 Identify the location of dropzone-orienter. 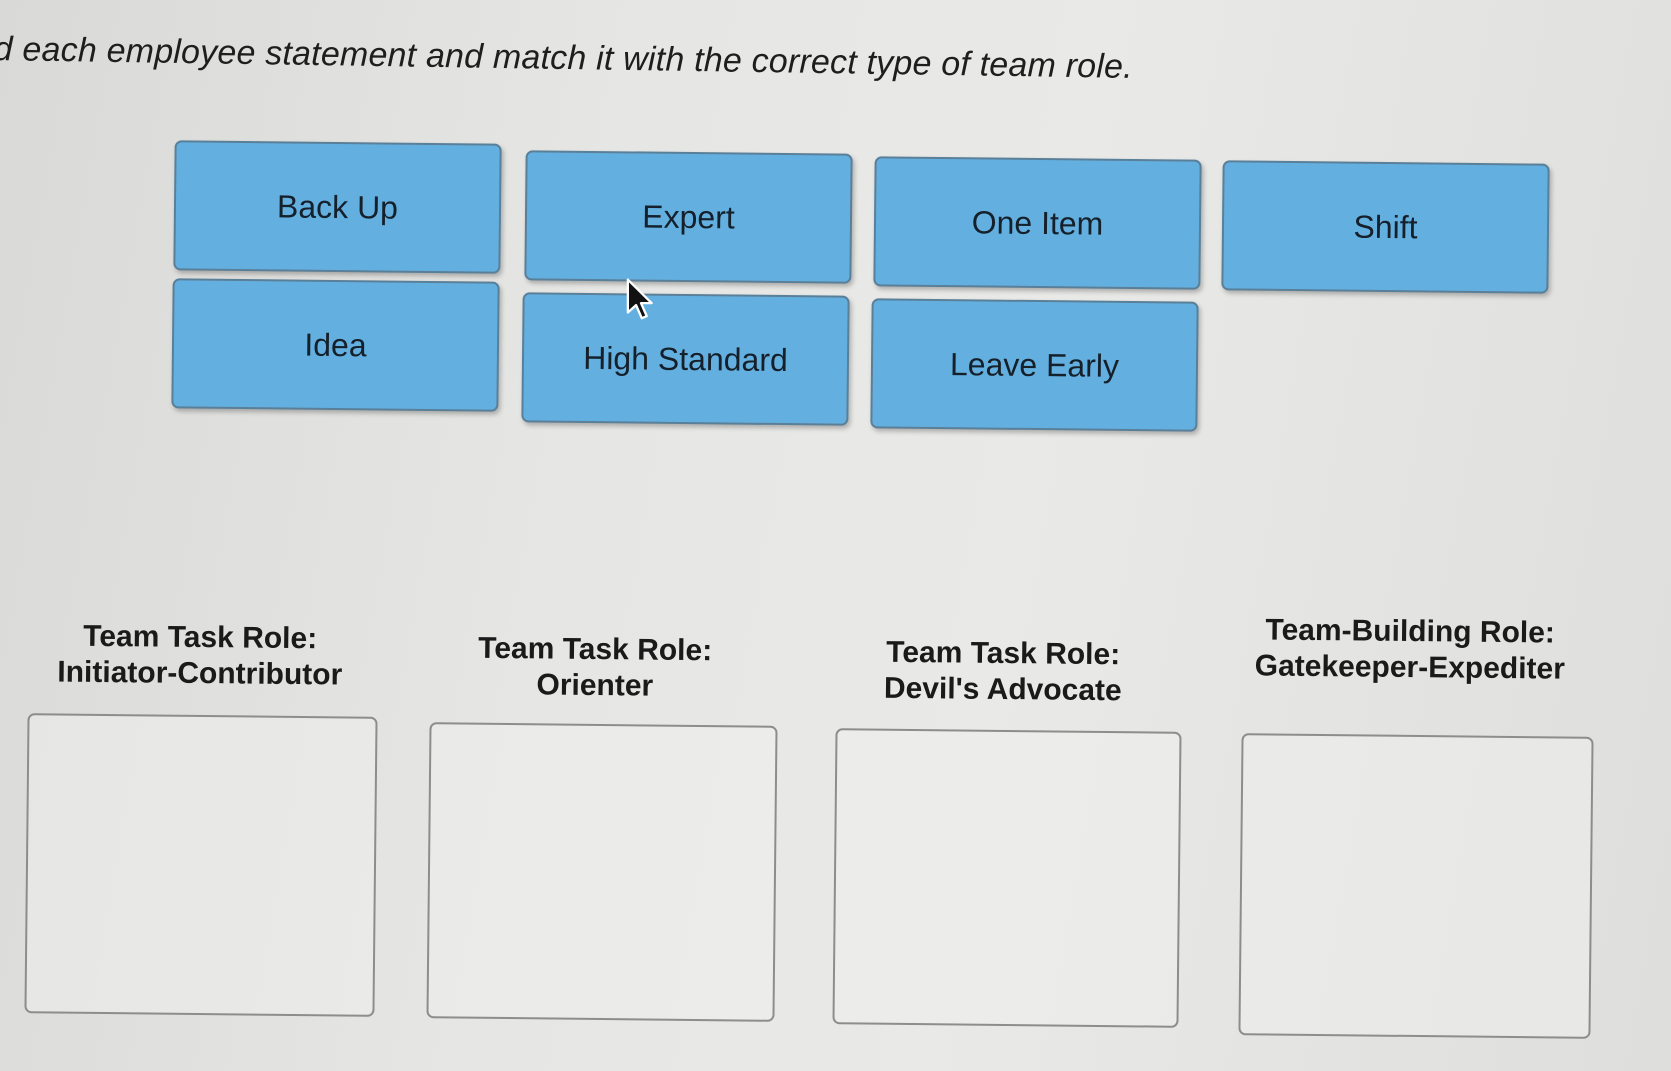
(602, 872).